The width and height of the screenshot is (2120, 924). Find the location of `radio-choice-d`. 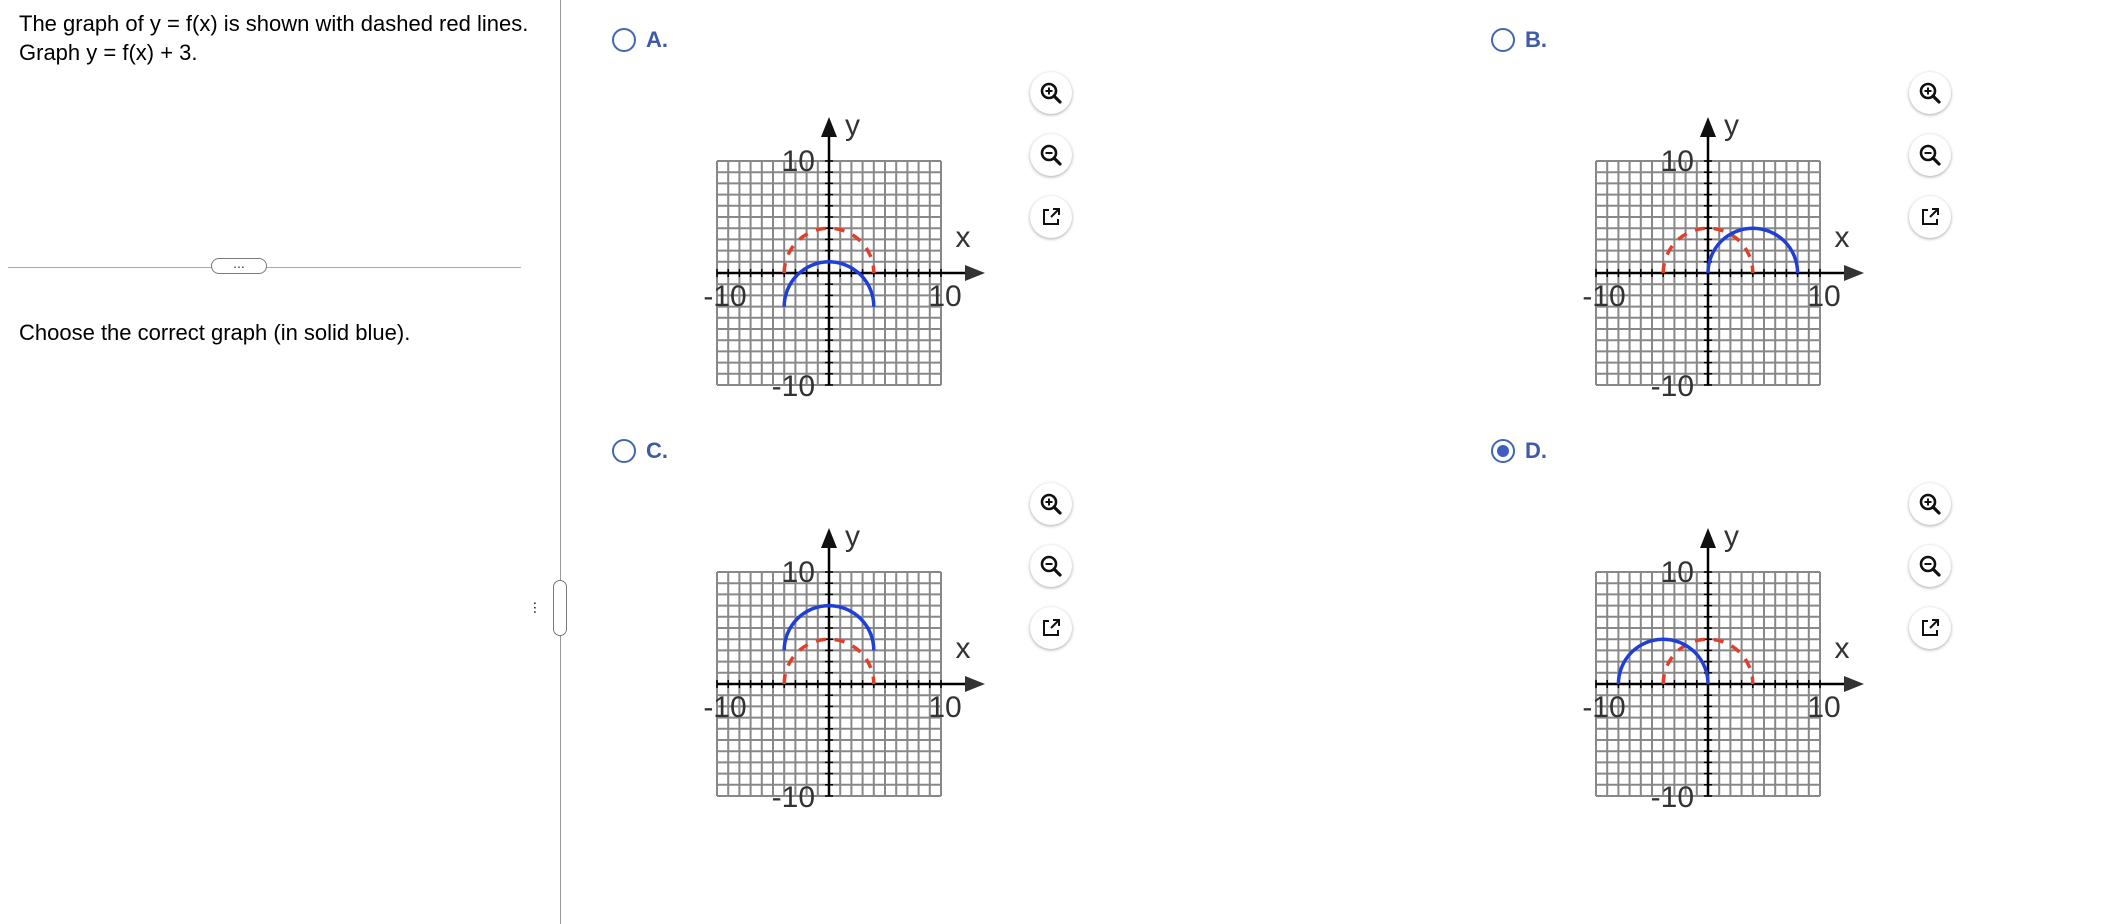

radio-choice-d is located at coordinates (1503, 451).